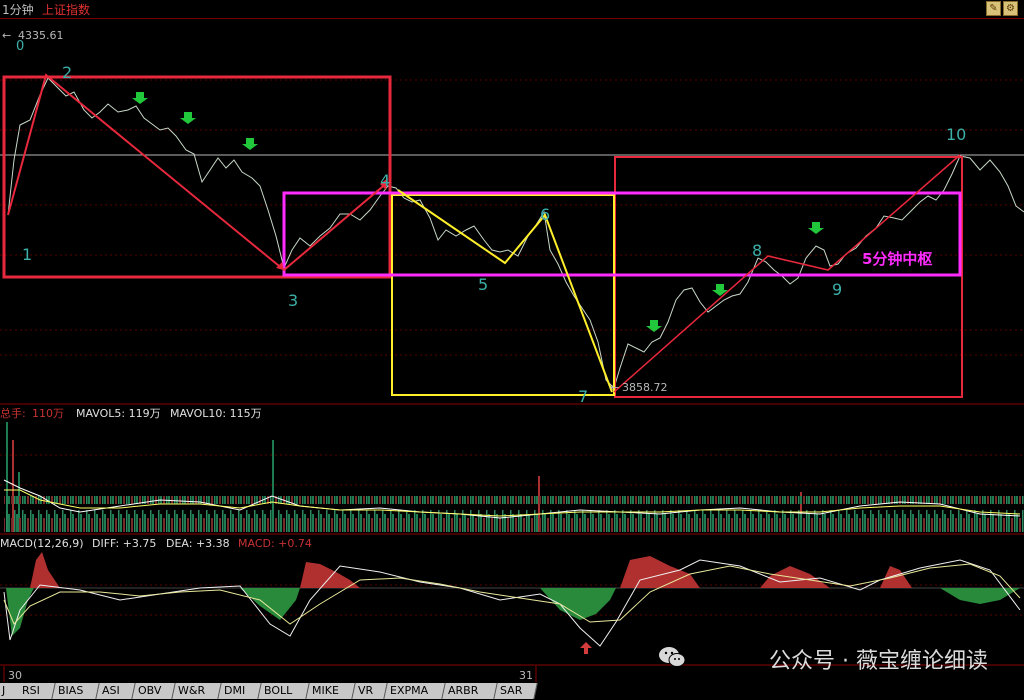  Describe the element at coordinates (956, 134) in the screenshot. I see `wave-label-10: 10` at that location.